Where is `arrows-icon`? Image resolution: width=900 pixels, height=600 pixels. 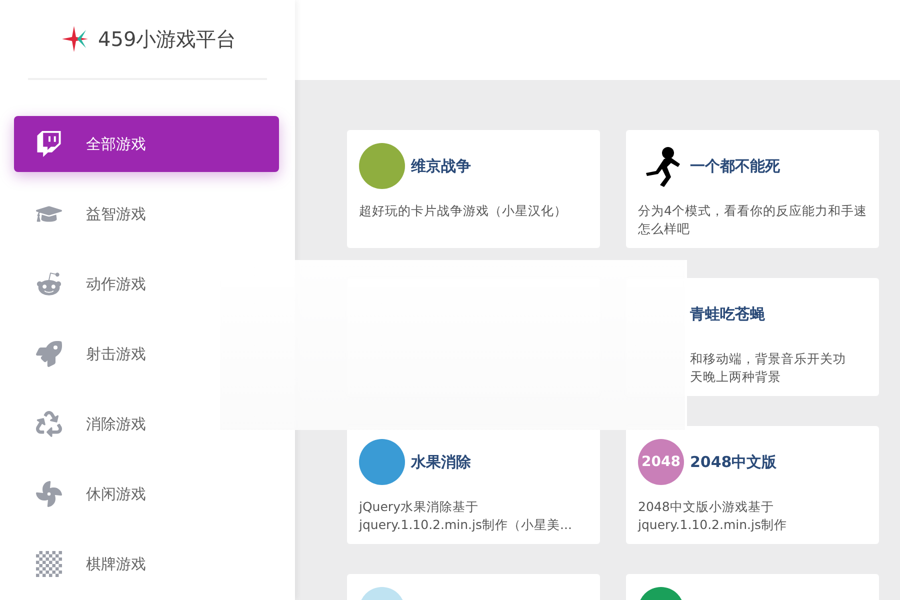 arrows-icon is located at coordinates (49, 424).